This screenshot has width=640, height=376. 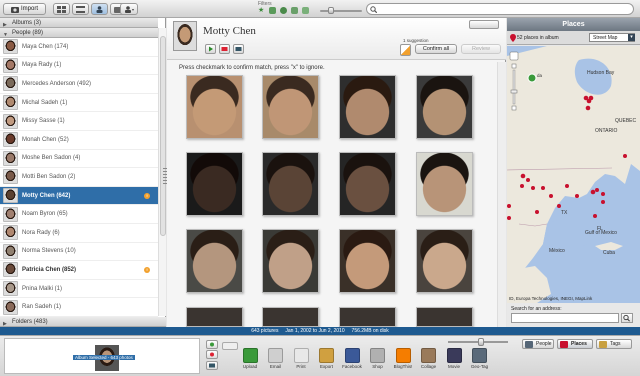 What do you see at coordinates (272, 10) in the screenshot?
I see `video-filter-icon` at bounding box center [272, 10].